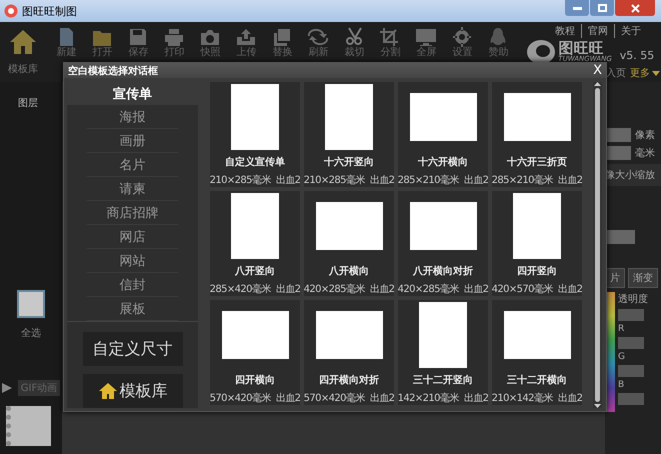 This screenshot has width=661, height=454. Describe the element at coordinates (132, 189) in the screenshot. I see `category-item: 请柬` at that location.